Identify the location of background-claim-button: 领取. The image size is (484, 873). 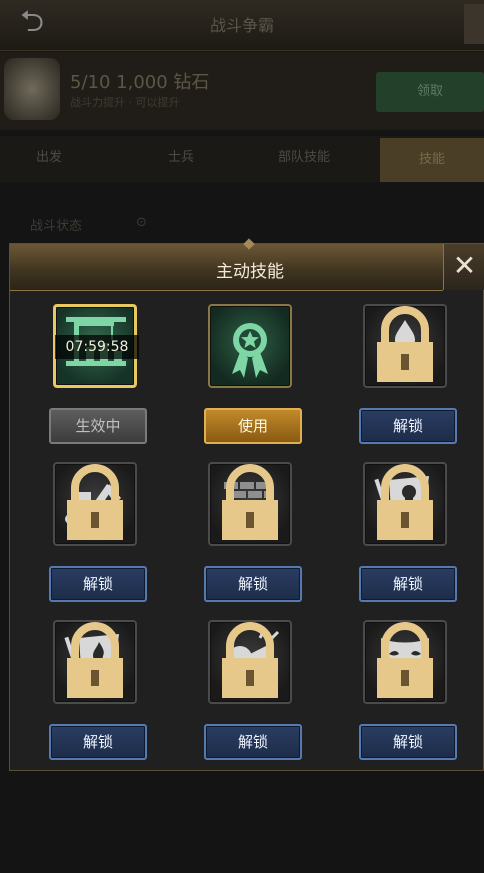
(430, 92).